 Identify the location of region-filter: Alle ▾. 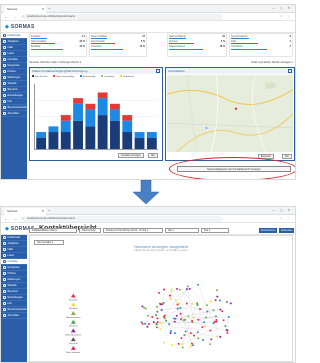
(182, 230).